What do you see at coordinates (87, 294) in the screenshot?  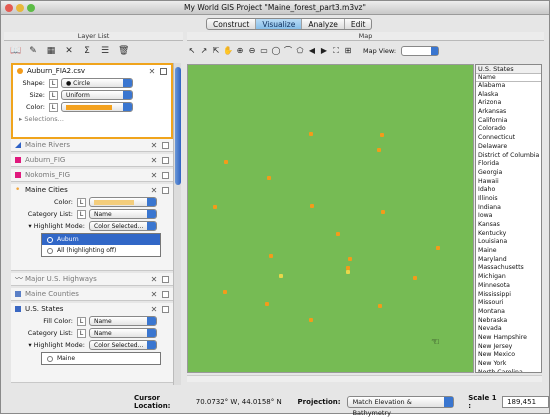 I see `layer-name: Maine Counties` at bounding box center [87, 294].